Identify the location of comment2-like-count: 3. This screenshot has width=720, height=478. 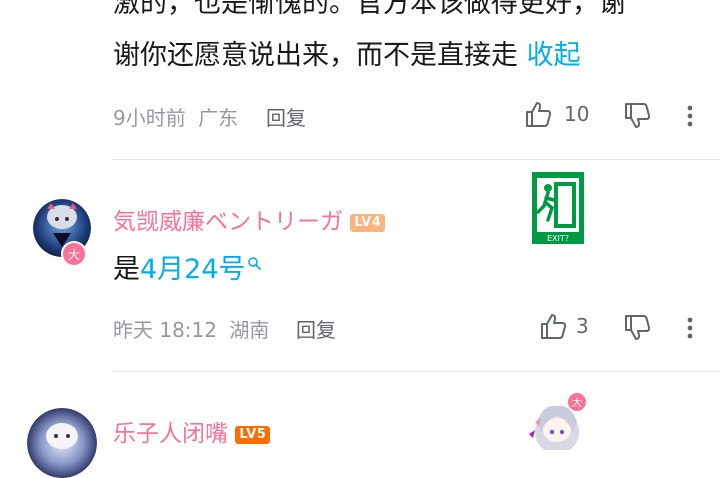
(582, 326).